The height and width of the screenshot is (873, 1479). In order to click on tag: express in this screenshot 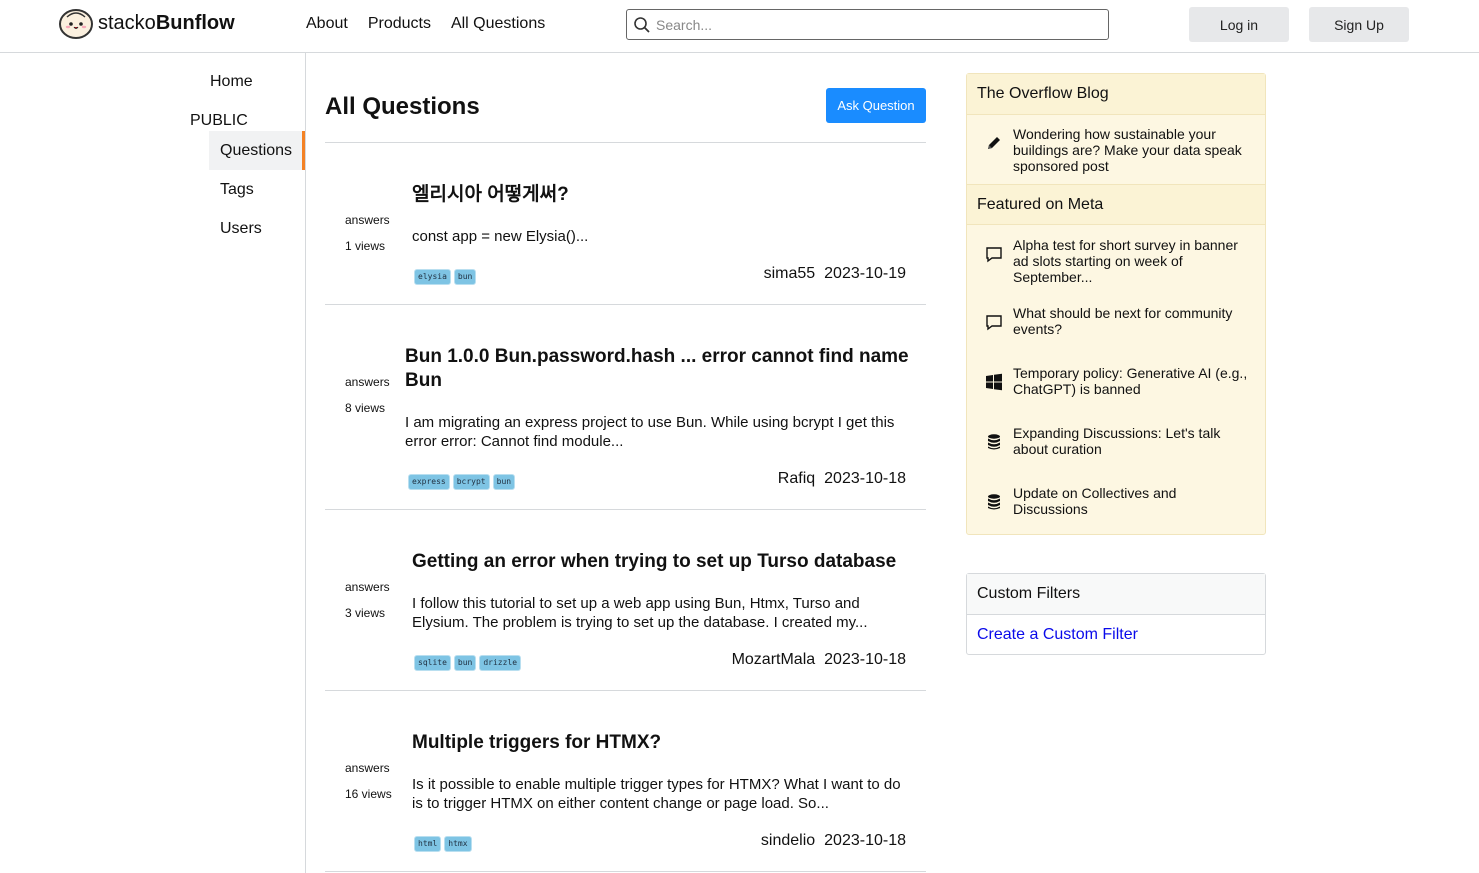, I will do `click(429, 482)`.